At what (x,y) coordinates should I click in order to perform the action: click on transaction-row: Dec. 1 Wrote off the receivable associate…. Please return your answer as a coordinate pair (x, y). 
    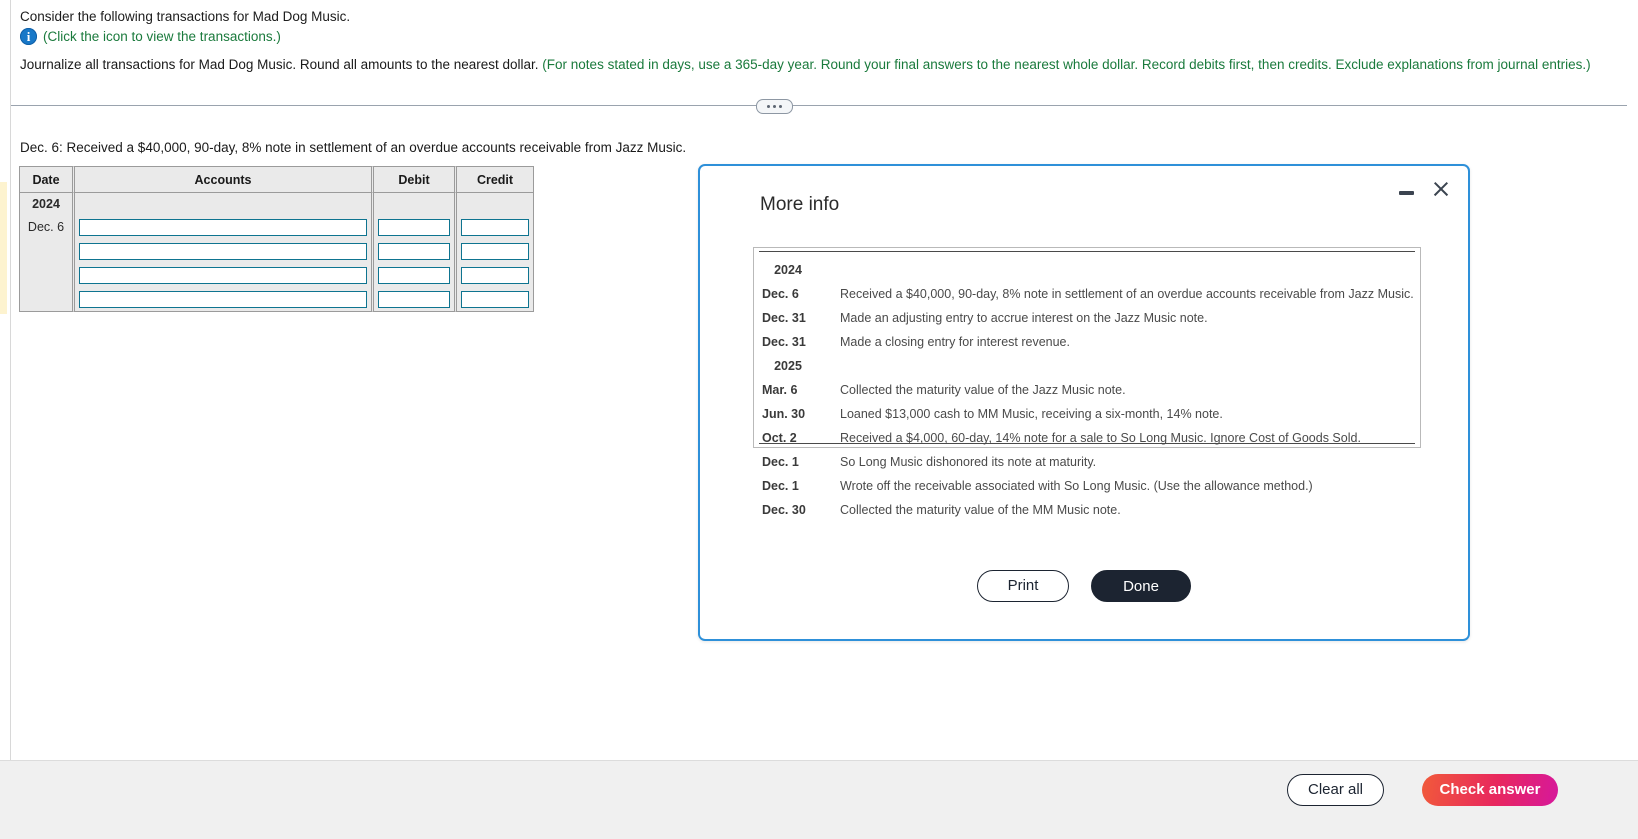
    Looking at the image, I should click on (1087, 486).